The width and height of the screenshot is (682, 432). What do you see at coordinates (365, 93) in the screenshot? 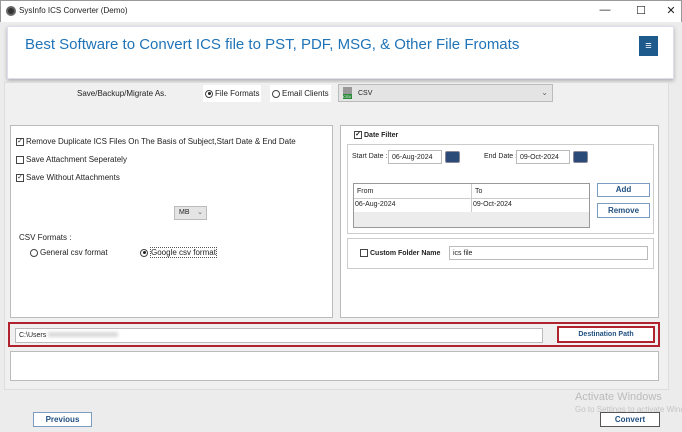
I see `format-selected: CSV` at bounding box center [365, 93].